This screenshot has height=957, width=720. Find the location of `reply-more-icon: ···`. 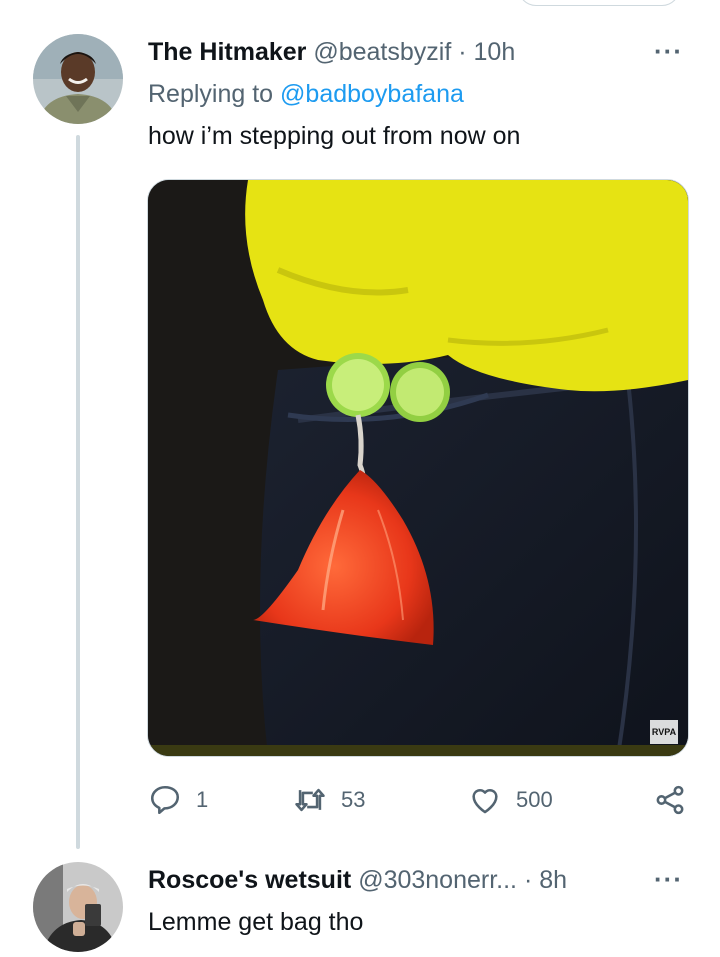

reply-more-icon: ··· is located at coordinates (668, 879).